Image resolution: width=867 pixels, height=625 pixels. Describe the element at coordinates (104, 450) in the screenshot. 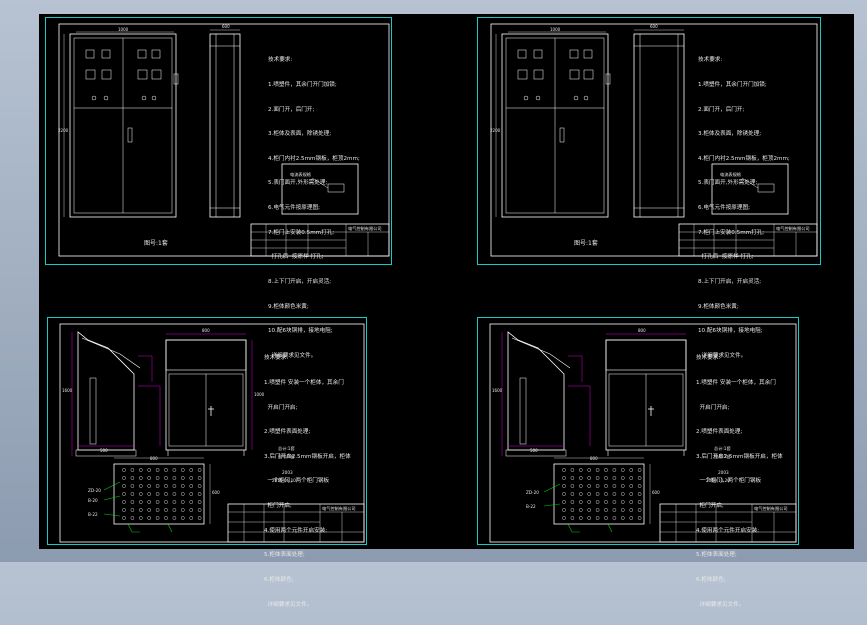

I see `dim-base: 500` at that location.